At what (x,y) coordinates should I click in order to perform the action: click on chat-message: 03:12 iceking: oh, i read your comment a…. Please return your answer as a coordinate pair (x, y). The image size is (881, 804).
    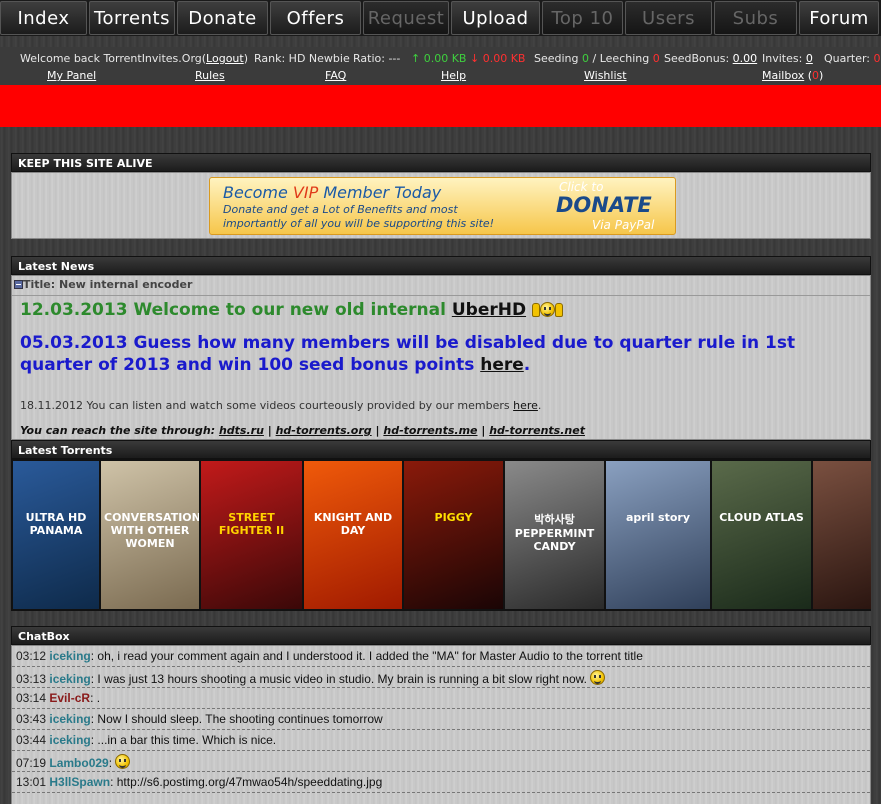
    Looking at the image, I should click on (441, 656).